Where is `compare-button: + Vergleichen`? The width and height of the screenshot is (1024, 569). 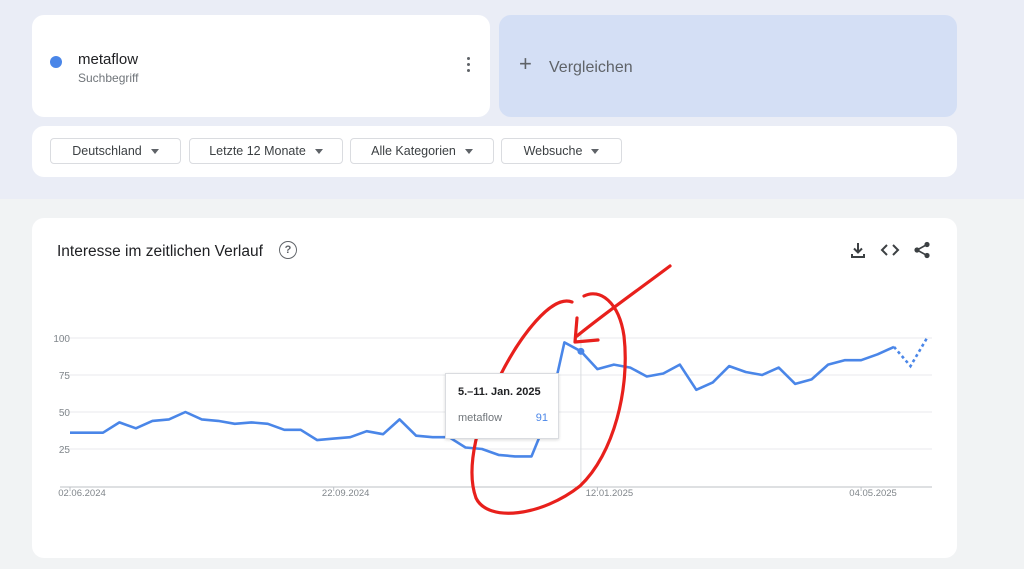 compare-button: + Vergleichen is located at coordinates (728, 66).